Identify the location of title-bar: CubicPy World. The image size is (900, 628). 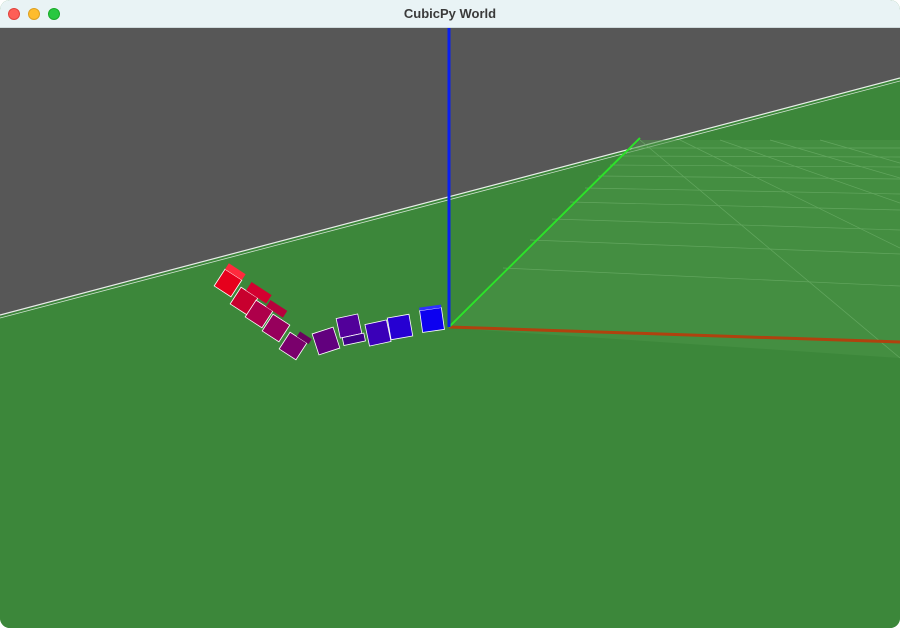
(450, 14).